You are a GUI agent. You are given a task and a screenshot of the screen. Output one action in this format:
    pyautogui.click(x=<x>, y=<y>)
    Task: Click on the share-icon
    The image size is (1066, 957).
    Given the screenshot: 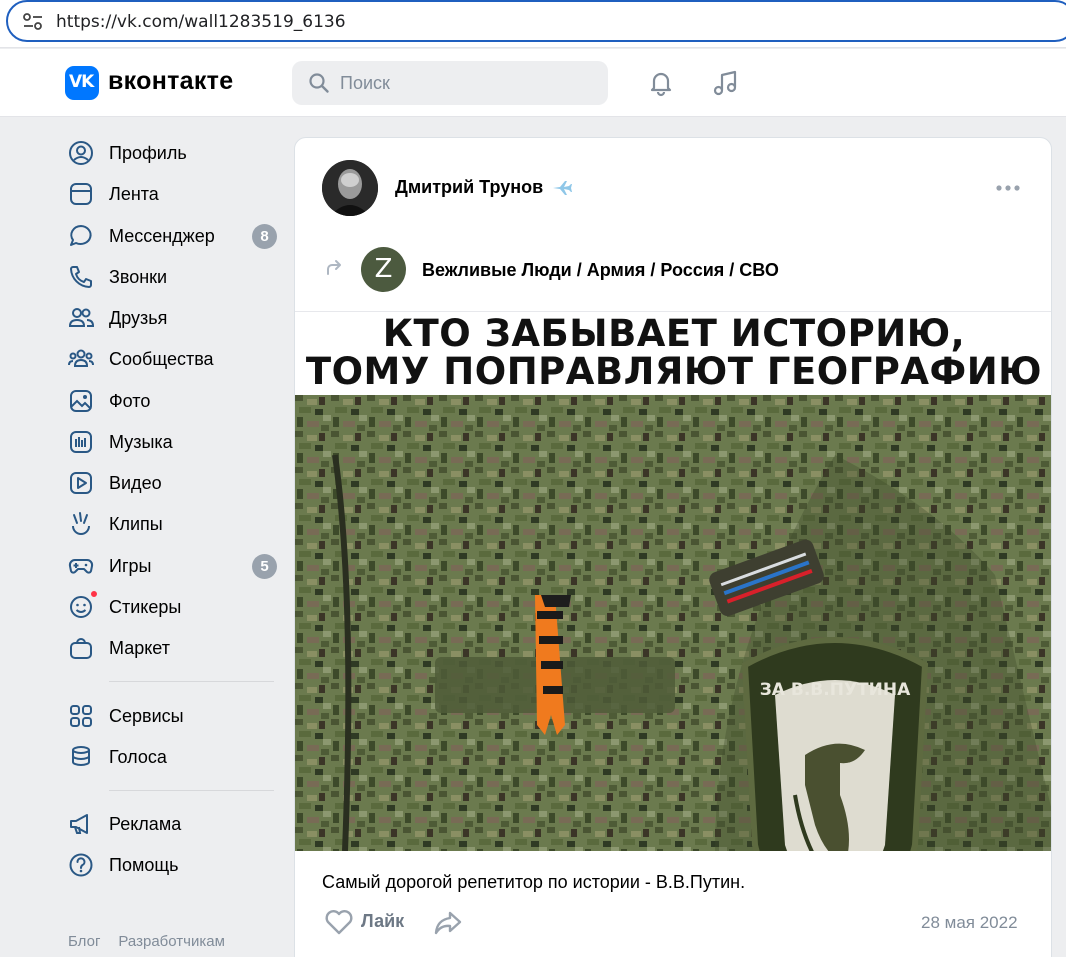 What is the action you would take?
    pyautogui.click(x=448, y=923)
    